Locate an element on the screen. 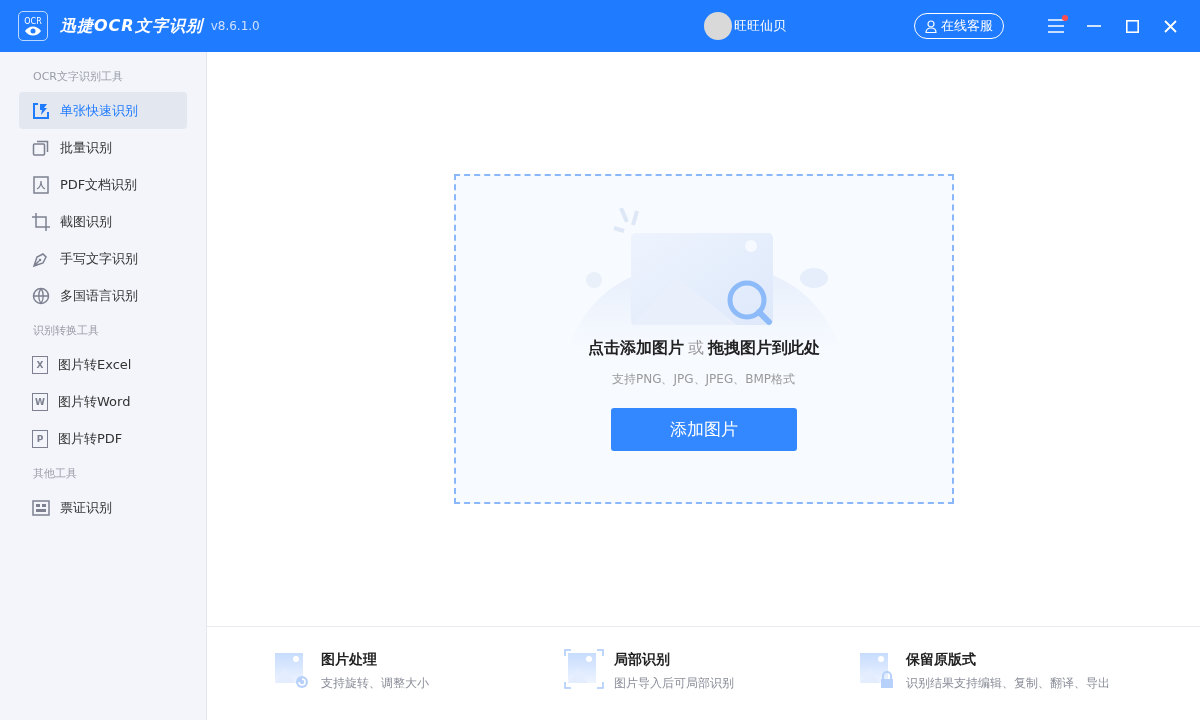 This screenshot has width=1200, height=720. person-icon is located at coordinates (931, 26).